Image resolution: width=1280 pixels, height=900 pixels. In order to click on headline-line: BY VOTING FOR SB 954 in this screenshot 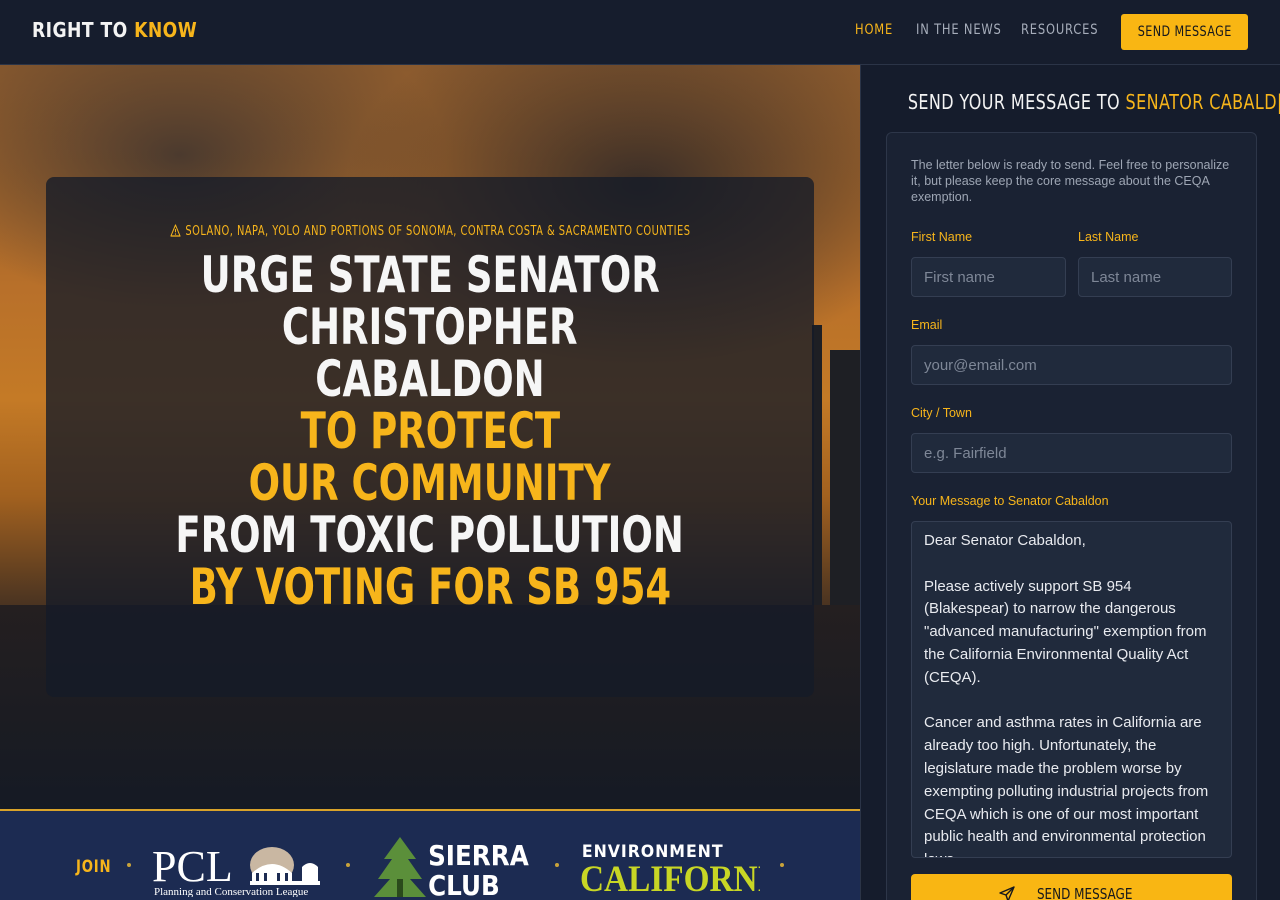, I will do `click(430, 587)`.